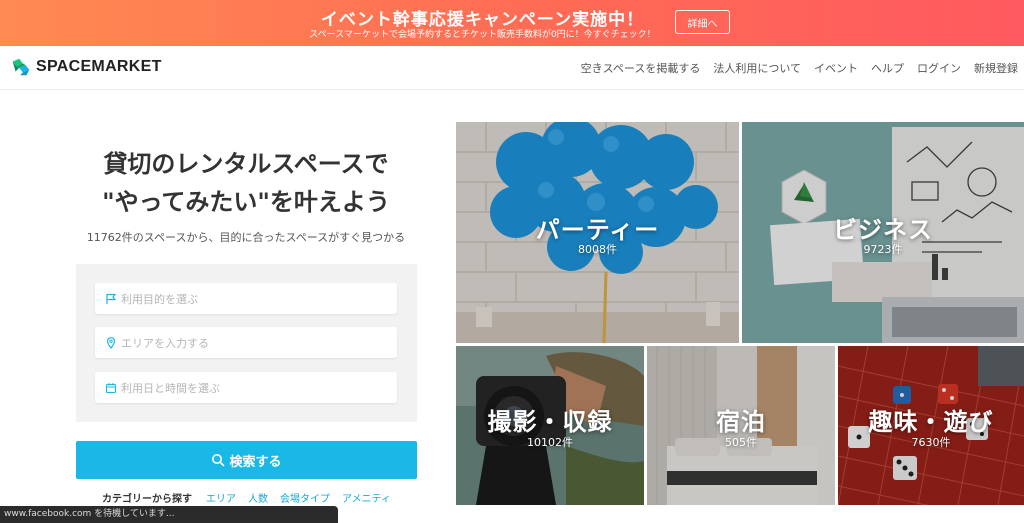 The width and height of the screenshot is (1024, 523). I want to click on nav-link-login: ログイン, so click(939, 68).